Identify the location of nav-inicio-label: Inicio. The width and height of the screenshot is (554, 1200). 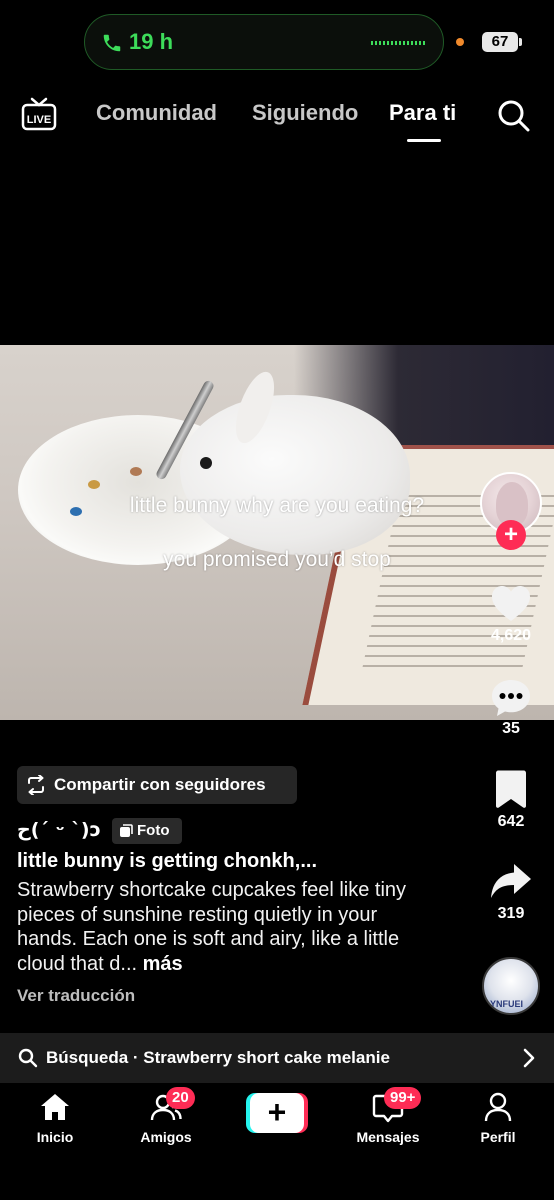
(55, 1137).